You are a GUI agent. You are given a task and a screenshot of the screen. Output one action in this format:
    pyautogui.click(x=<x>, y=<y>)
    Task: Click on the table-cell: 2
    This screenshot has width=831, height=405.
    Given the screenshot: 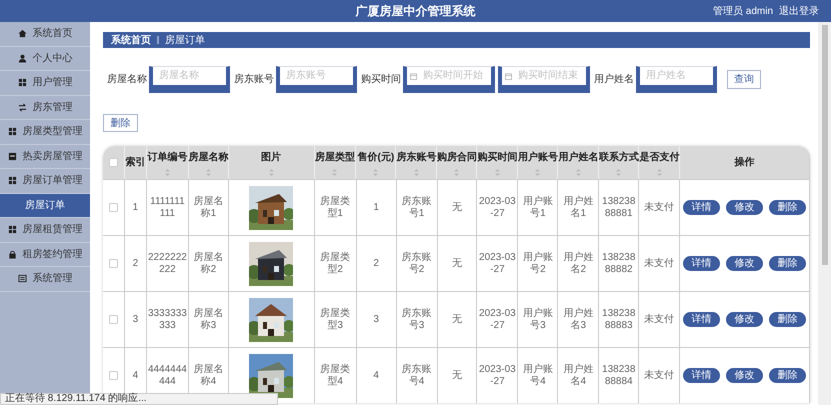 What is the action you would take?
    pyautogui.click(x=376, y=264)
    